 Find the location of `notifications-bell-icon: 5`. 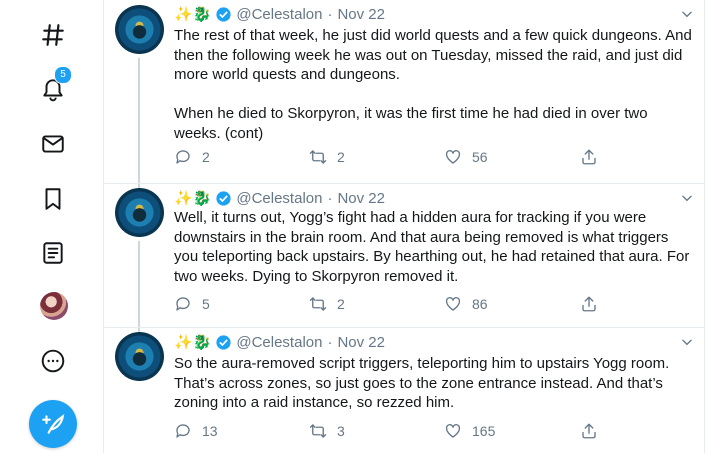

notifications-bell-icon: 5 is located at coordinates (53, 87).